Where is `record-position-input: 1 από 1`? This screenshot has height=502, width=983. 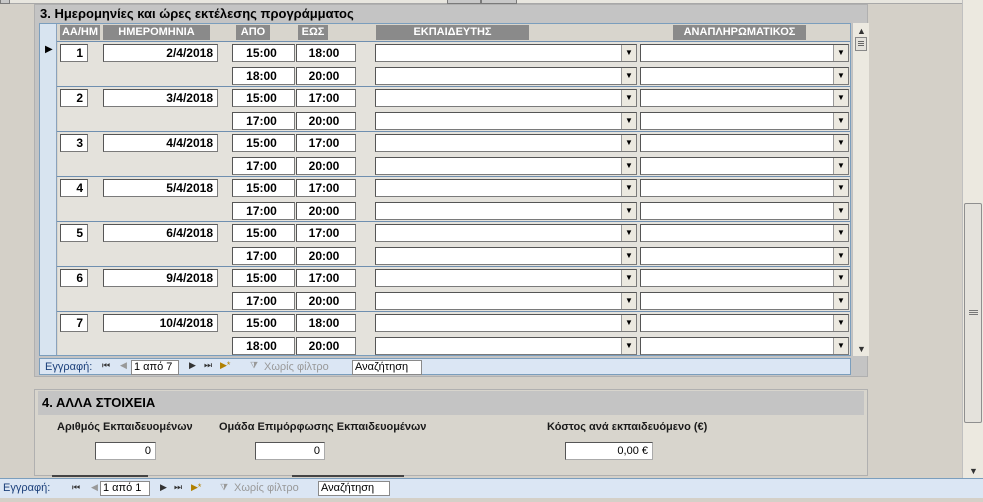
record-position-input: 1 από 1 is located at coordinates (125, 488).